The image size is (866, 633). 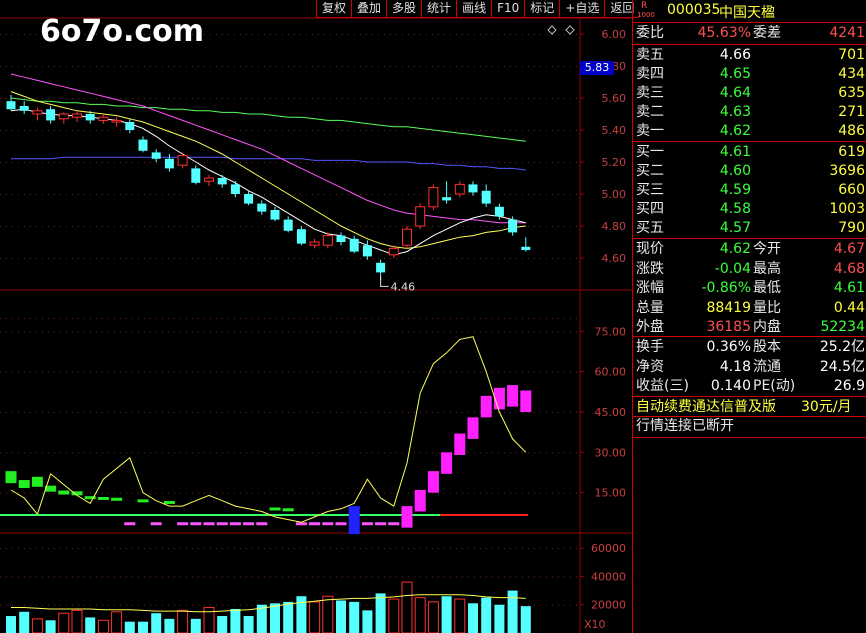 What do you see at coordinates (474, 9) in the screenshot?
I see `toolbar-button-4: 画线` at bounding box center [474, 9].